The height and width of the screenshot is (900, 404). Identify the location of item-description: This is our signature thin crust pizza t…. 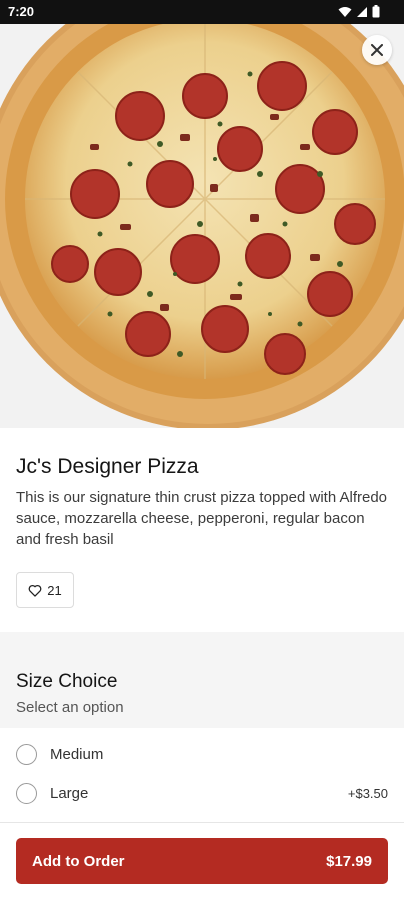
(202, 518).